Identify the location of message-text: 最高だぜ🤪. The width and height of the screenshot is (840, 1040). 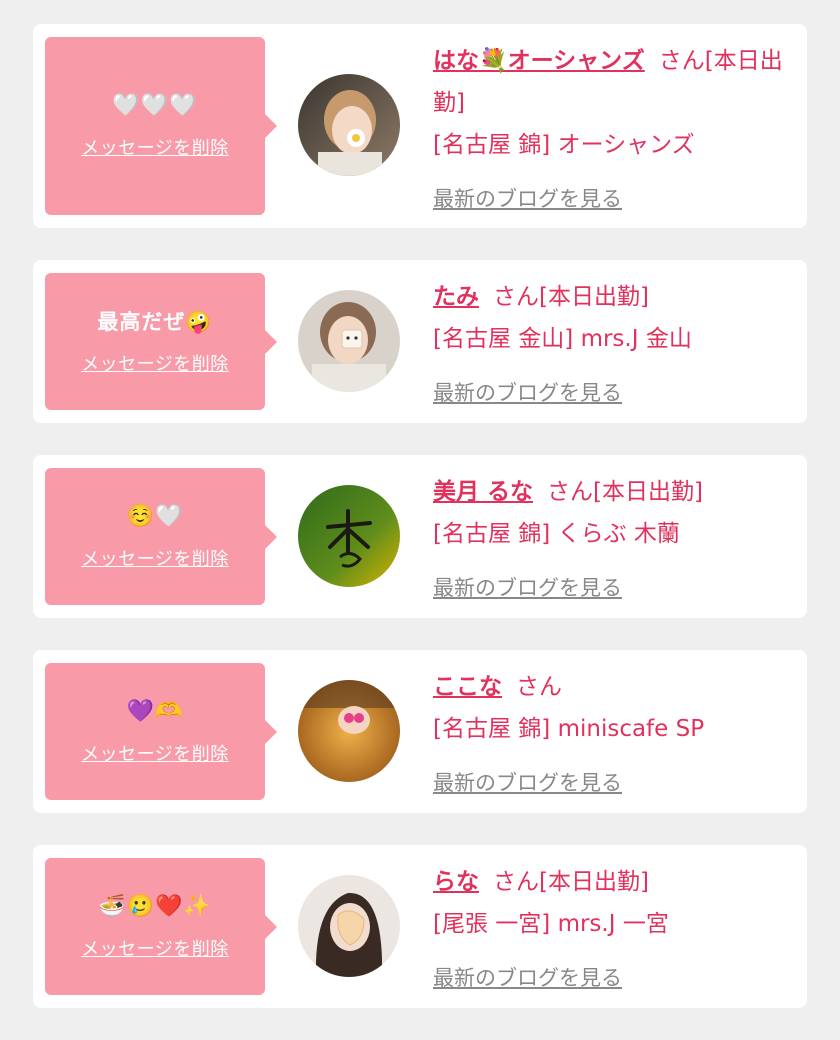
(155, 321).